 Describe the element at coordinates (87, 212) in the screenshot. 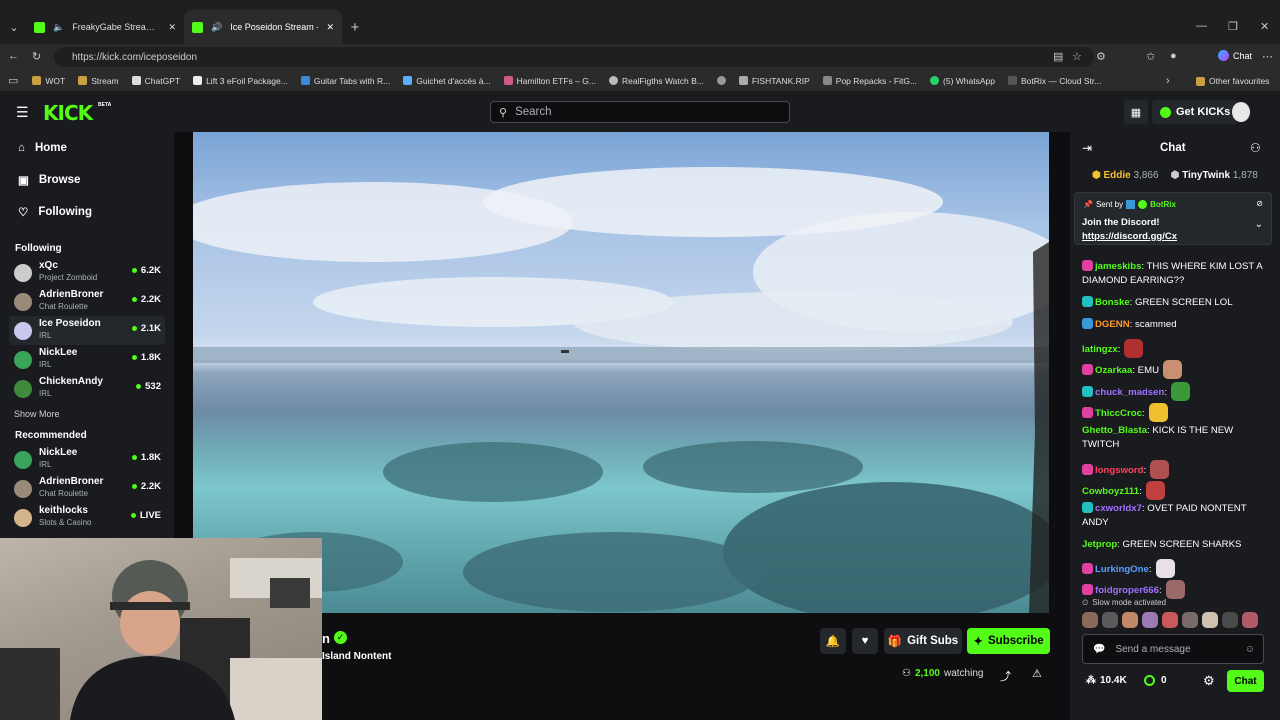

I see `nav-following: ♡ Following` at that location.